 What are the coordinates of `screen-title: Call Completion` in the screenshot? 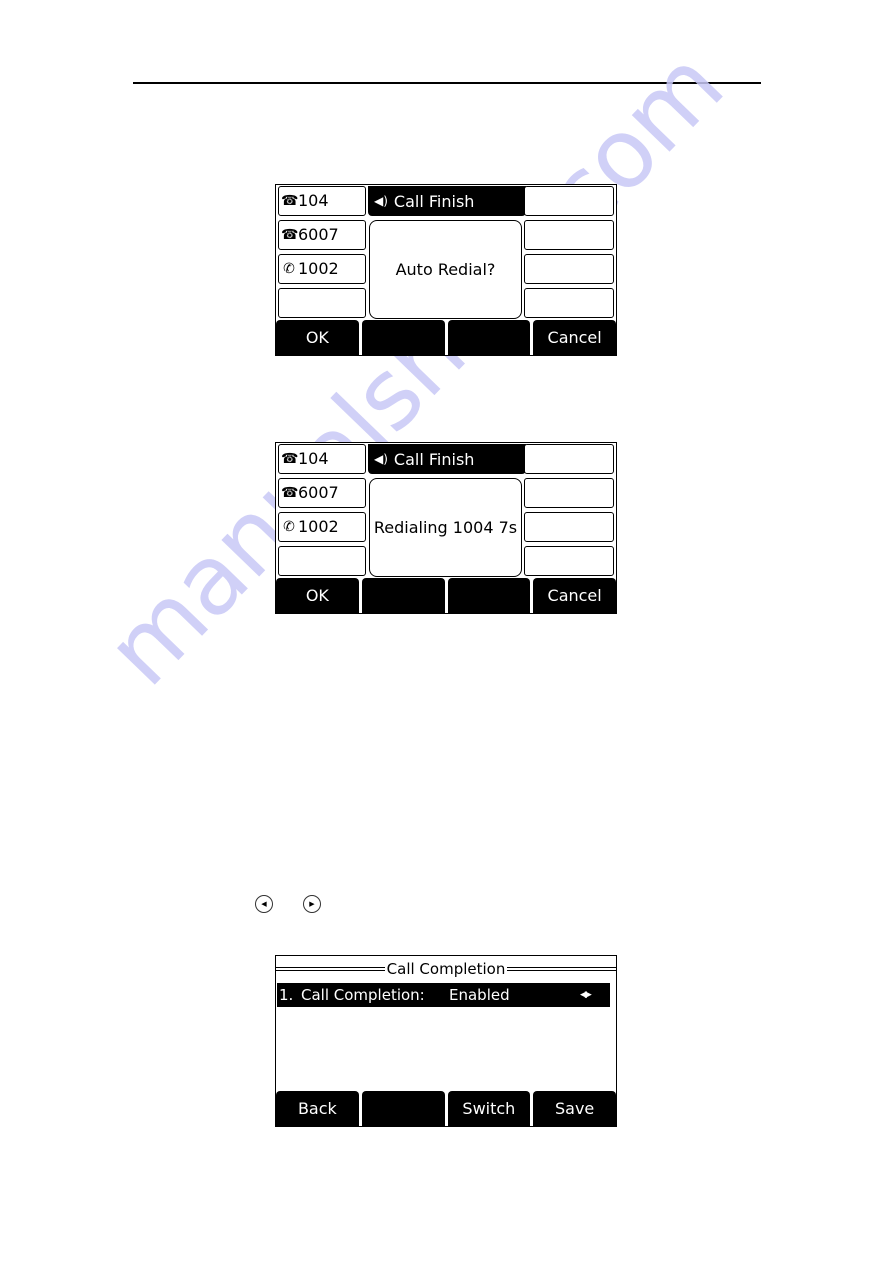 It's located at (446, 969).